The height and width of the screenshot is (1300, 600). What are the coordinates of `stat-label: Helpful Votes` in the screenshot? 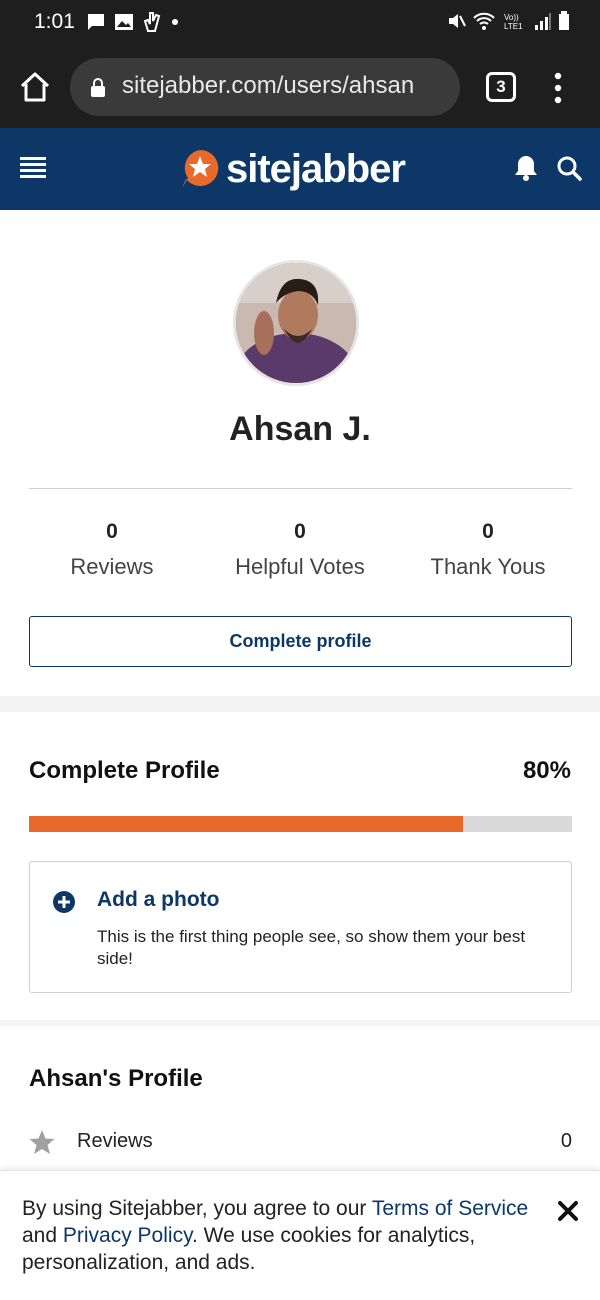 It's located at (300, 566).